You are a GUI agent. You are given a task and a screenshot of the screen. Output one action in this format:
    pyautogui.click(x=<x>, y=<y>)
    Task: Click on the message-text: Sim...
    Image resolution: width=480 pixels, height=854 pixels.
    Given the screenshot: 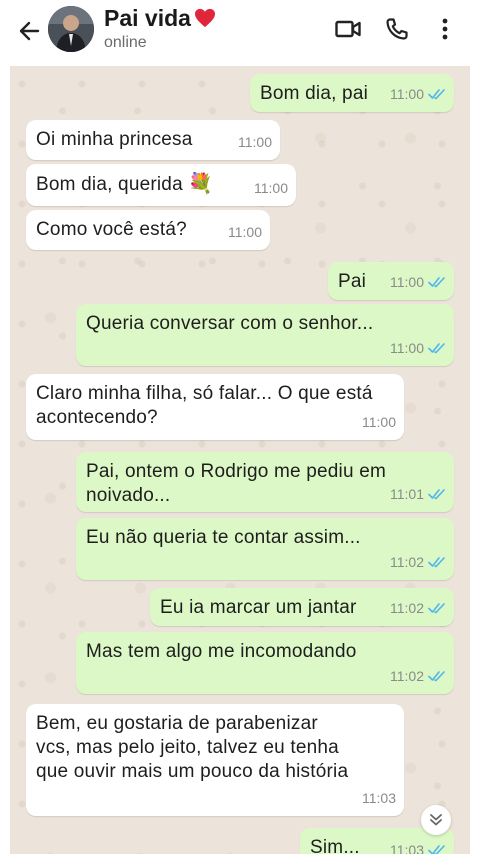 What is the action you would take?
    pyautogui.click(x=335, y=845)
    